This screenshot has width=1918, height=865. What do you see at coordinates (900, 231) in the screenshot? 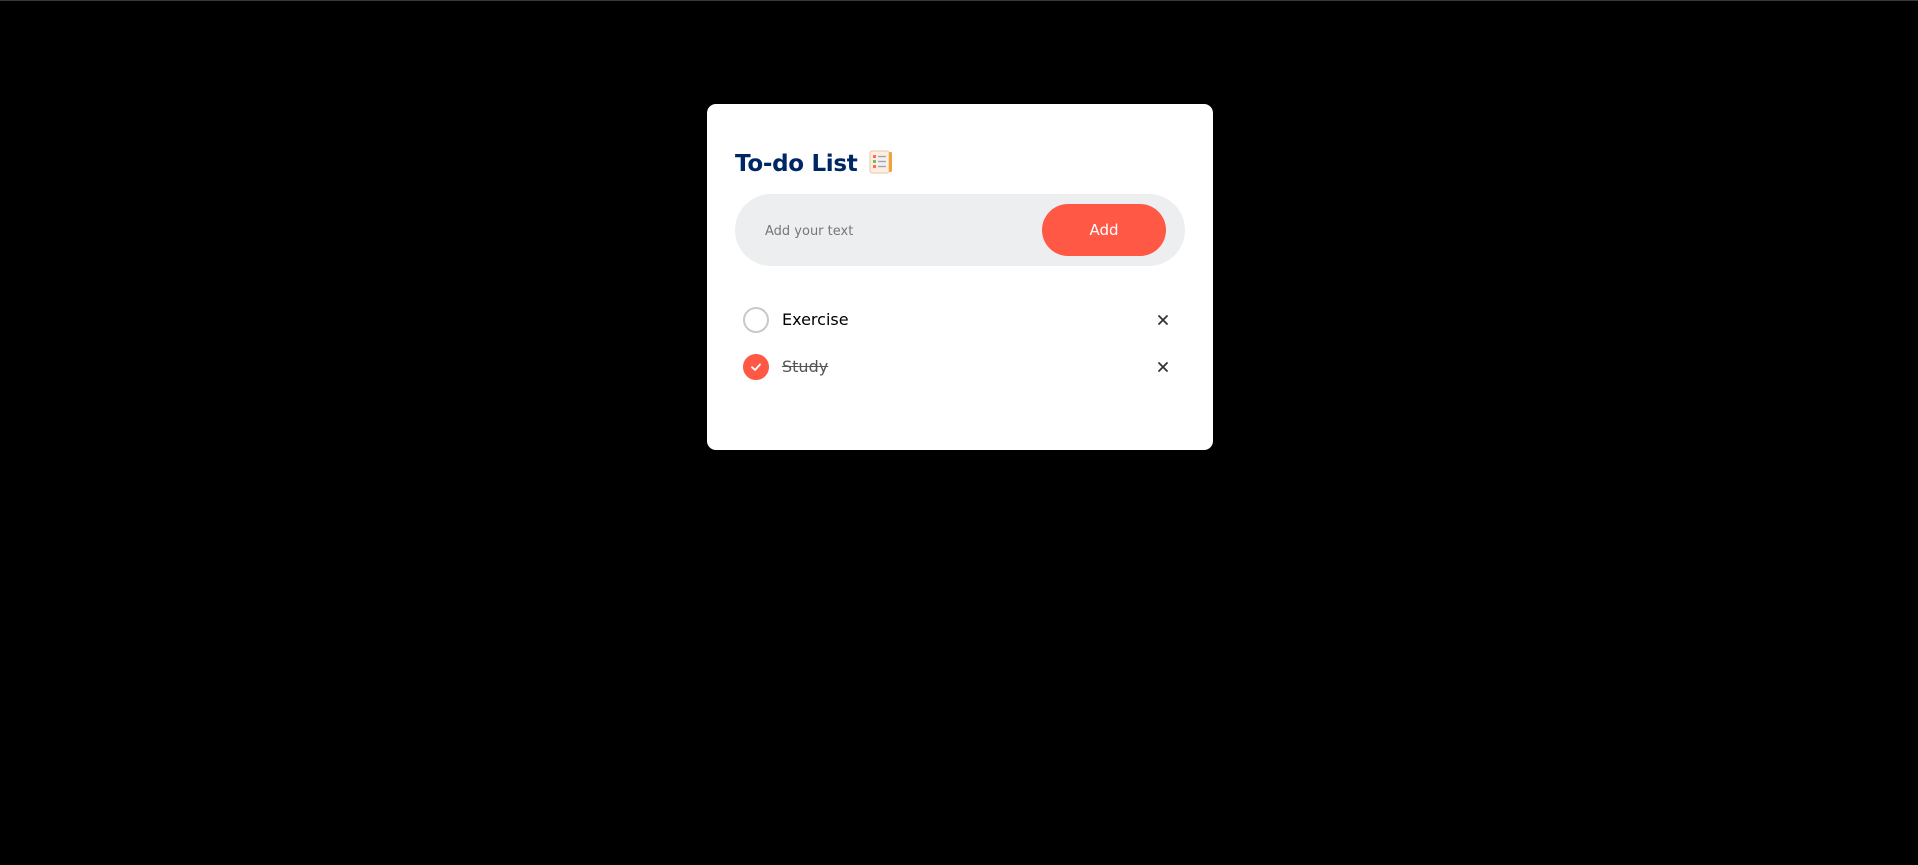
I see `todo-text-input` at bounding box center [900, 231].